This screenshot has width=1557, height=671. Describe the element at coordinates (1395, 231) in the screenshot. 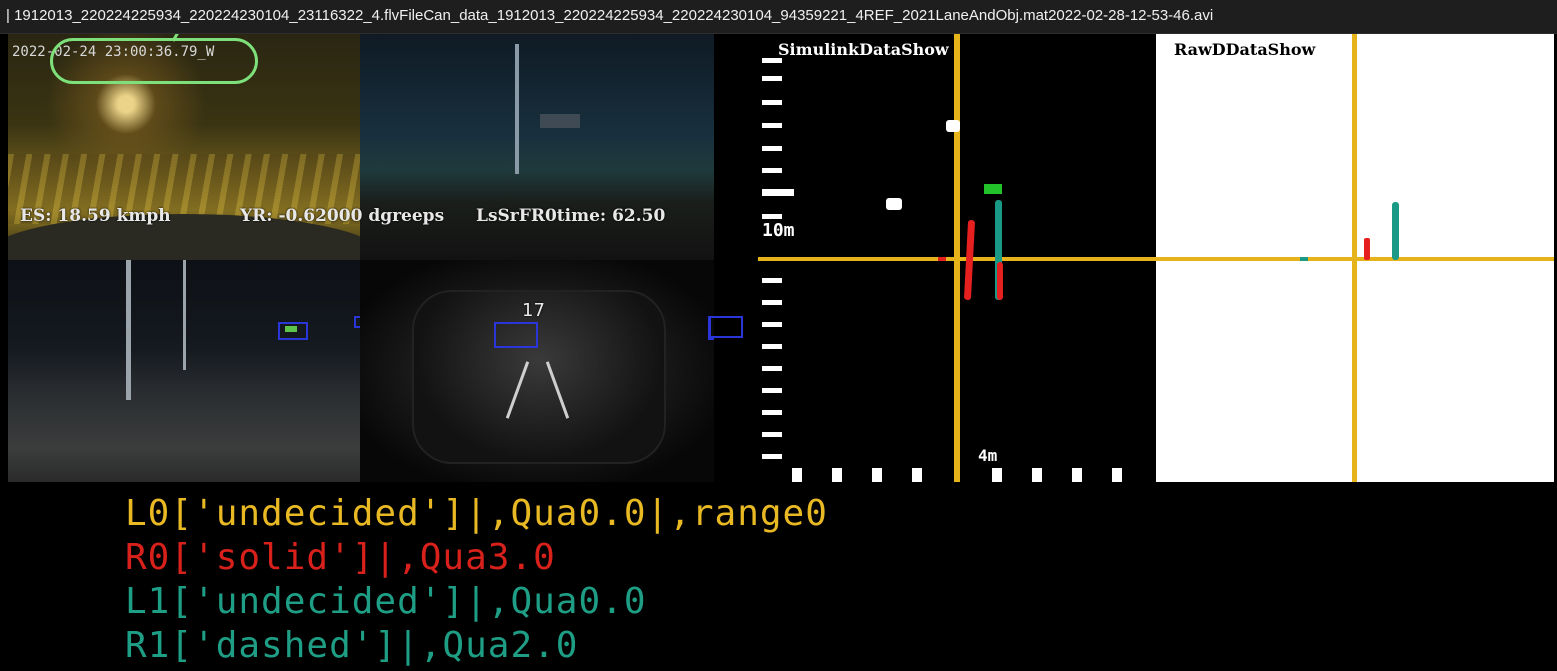

I see `raw-lane-r1` at that location.